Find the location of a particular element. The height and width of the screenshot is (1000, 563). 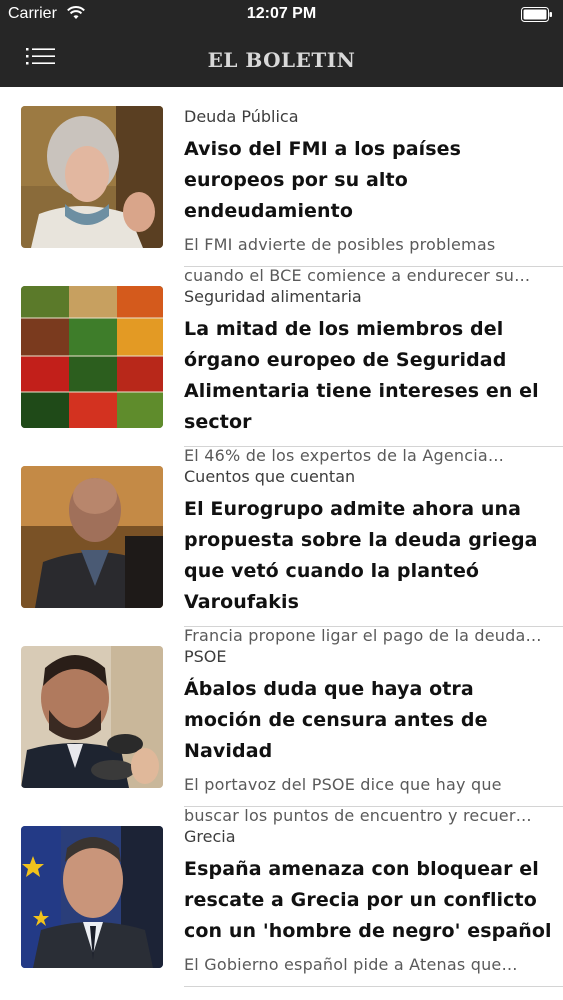

app-header: Carrier 12:07 PM EL BOLETIN is located at coordinates (281, 43).